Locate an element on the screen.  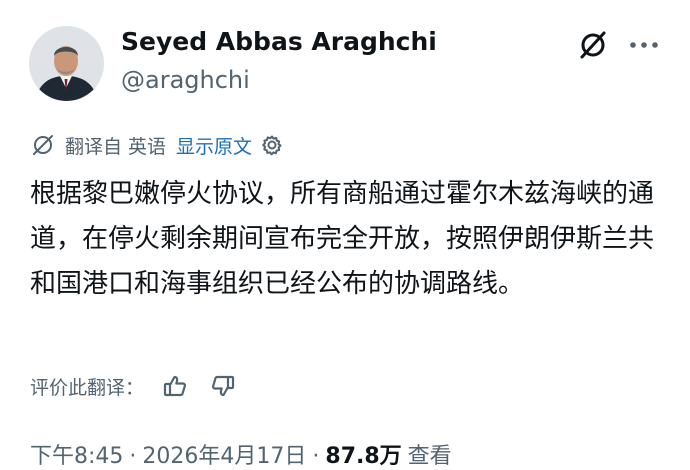
tweet-time: 下午8:45 is located at coordinates (76, 454).